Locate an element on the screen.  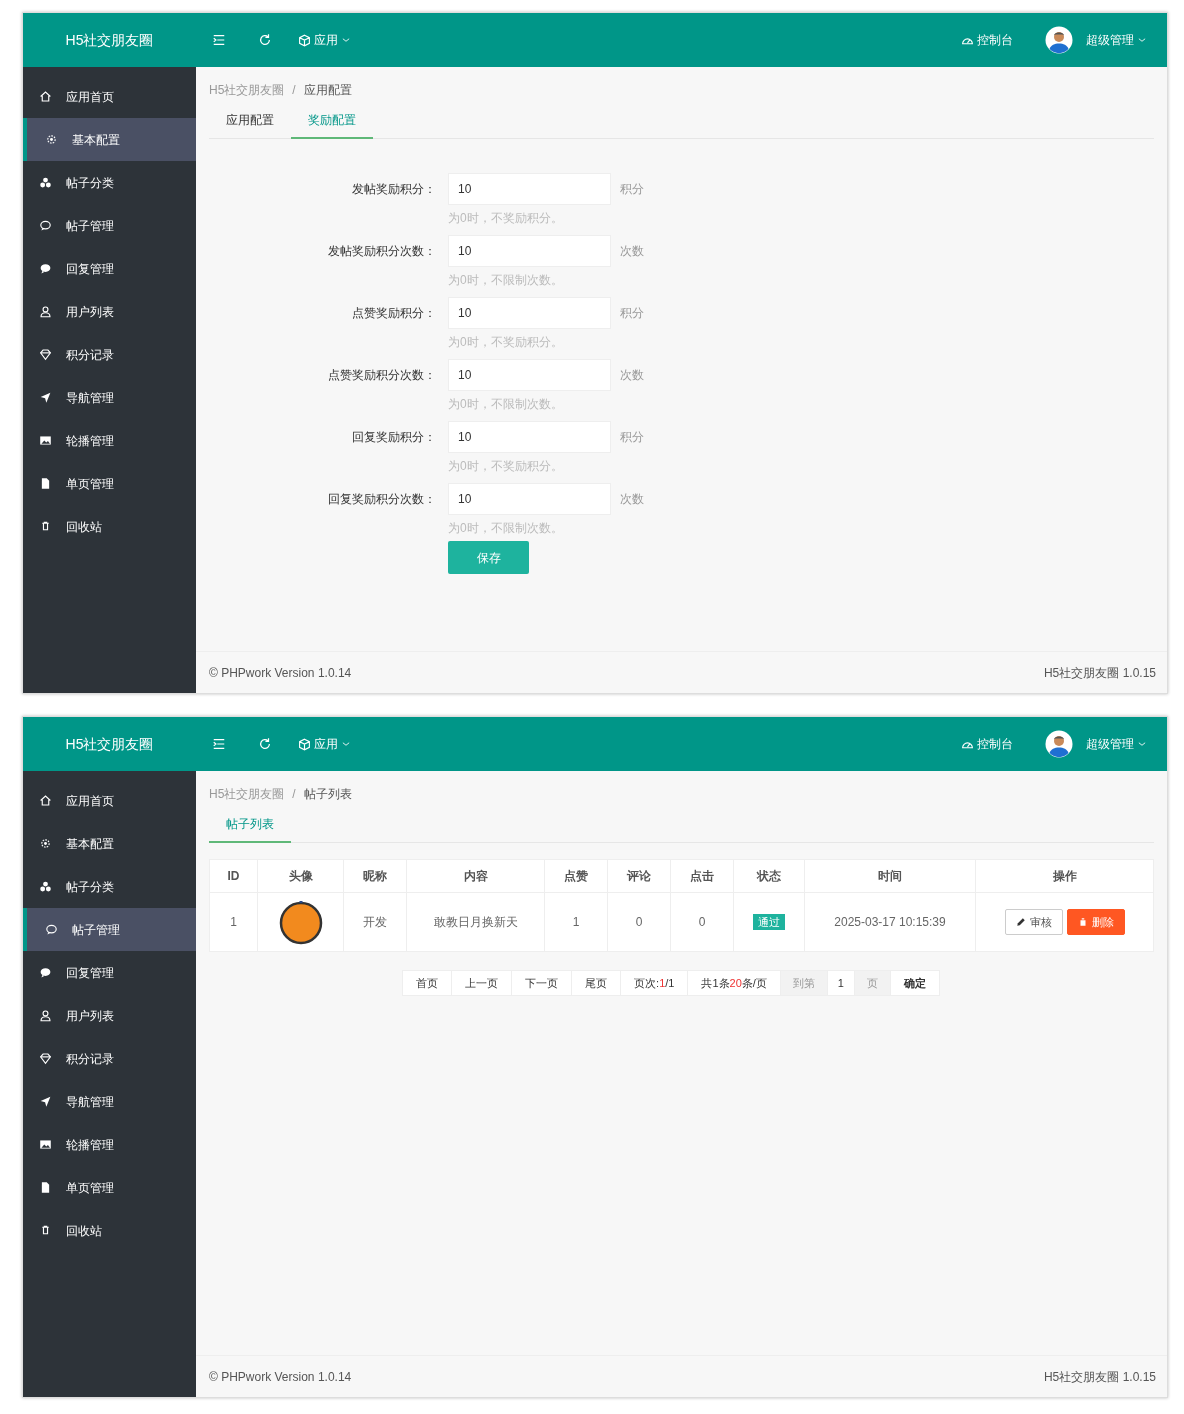
tab: 帖子列表 is located at coordinates (250, 829).